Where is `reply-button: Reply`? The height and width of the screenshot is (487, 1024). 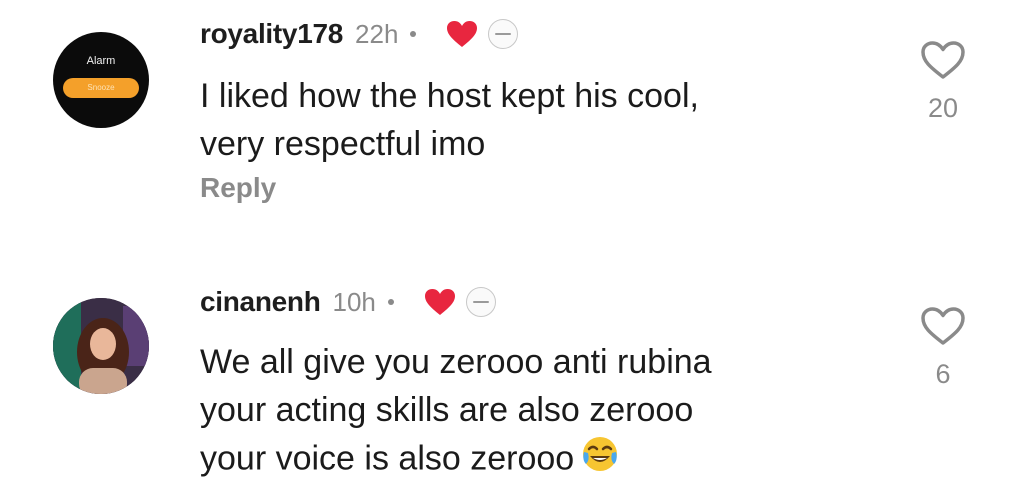 reply-button: Reply is located at coordinates (238, 188).